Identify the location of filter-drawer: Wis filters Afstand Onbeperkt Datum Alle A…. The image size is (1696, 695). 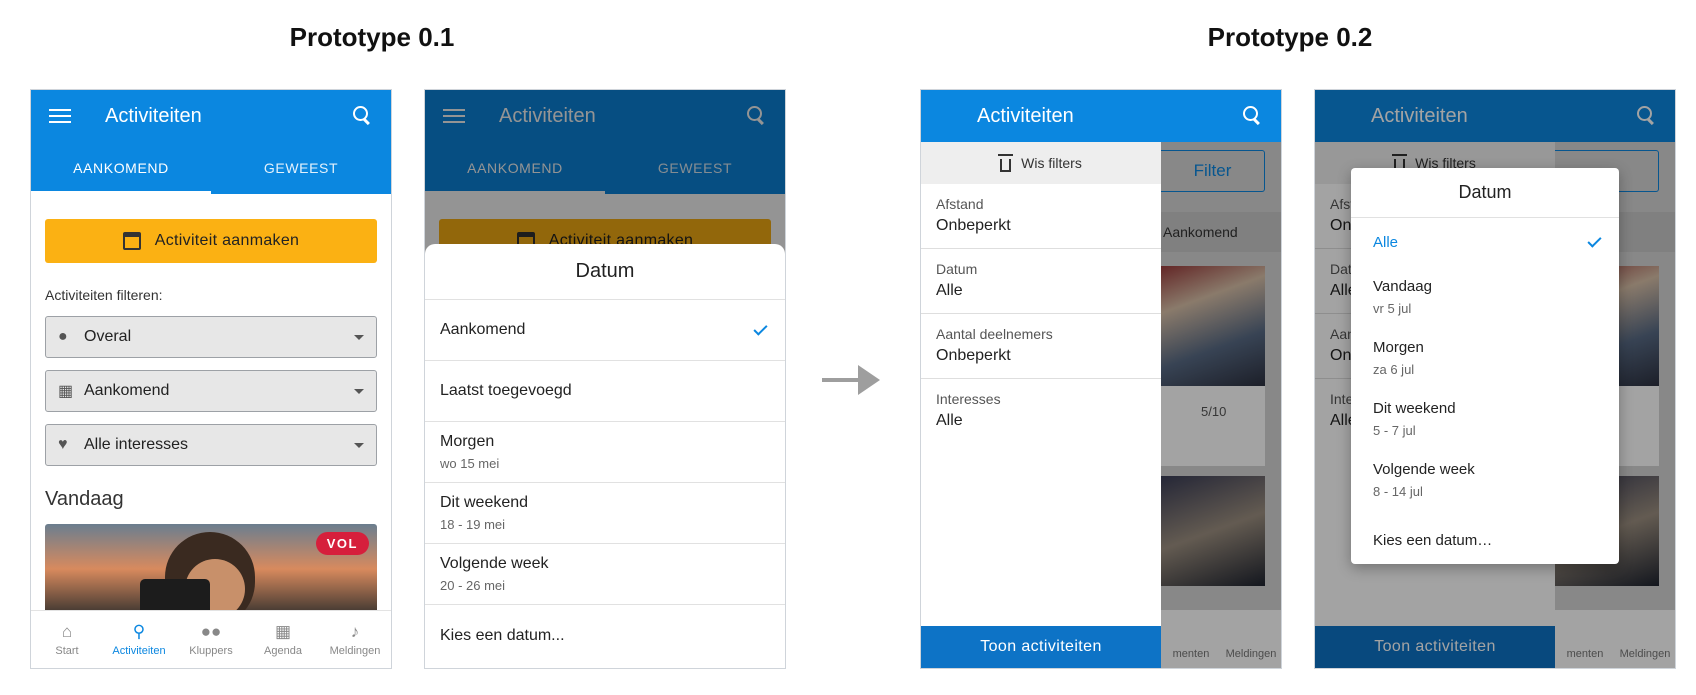
(1041, 405).